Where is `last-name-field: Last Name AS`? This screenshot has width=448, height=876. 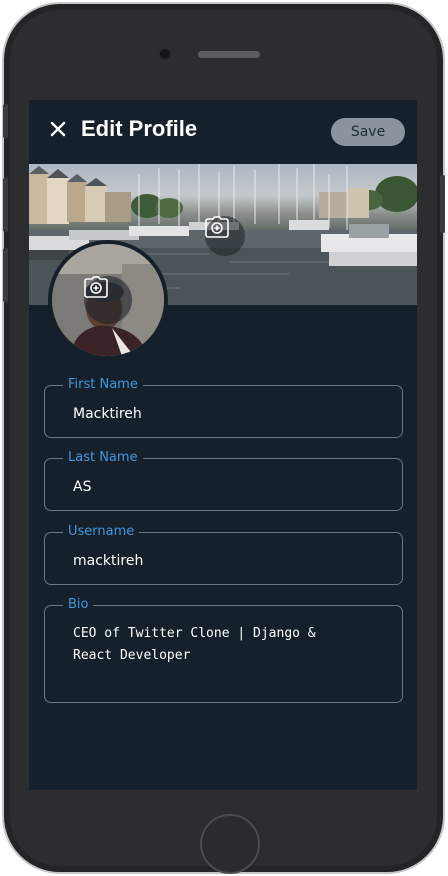
last-name-field: Last Name AS is located at coordinates (223, 480).